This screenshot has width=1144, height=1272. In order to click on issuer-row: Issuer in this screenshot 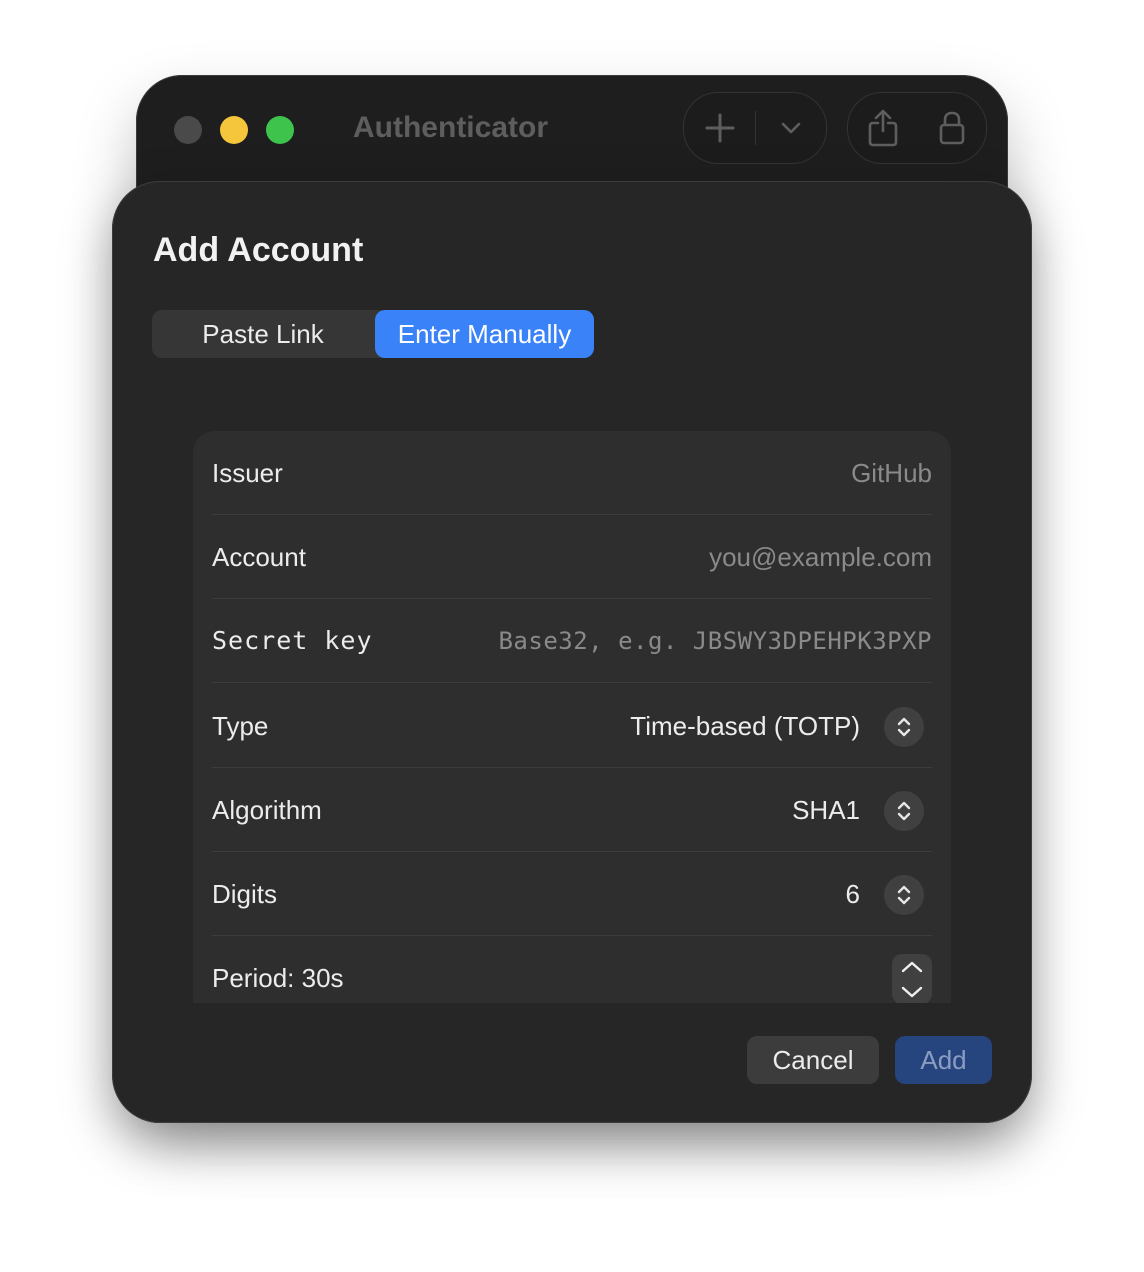, I will do `click(572, 473)`.